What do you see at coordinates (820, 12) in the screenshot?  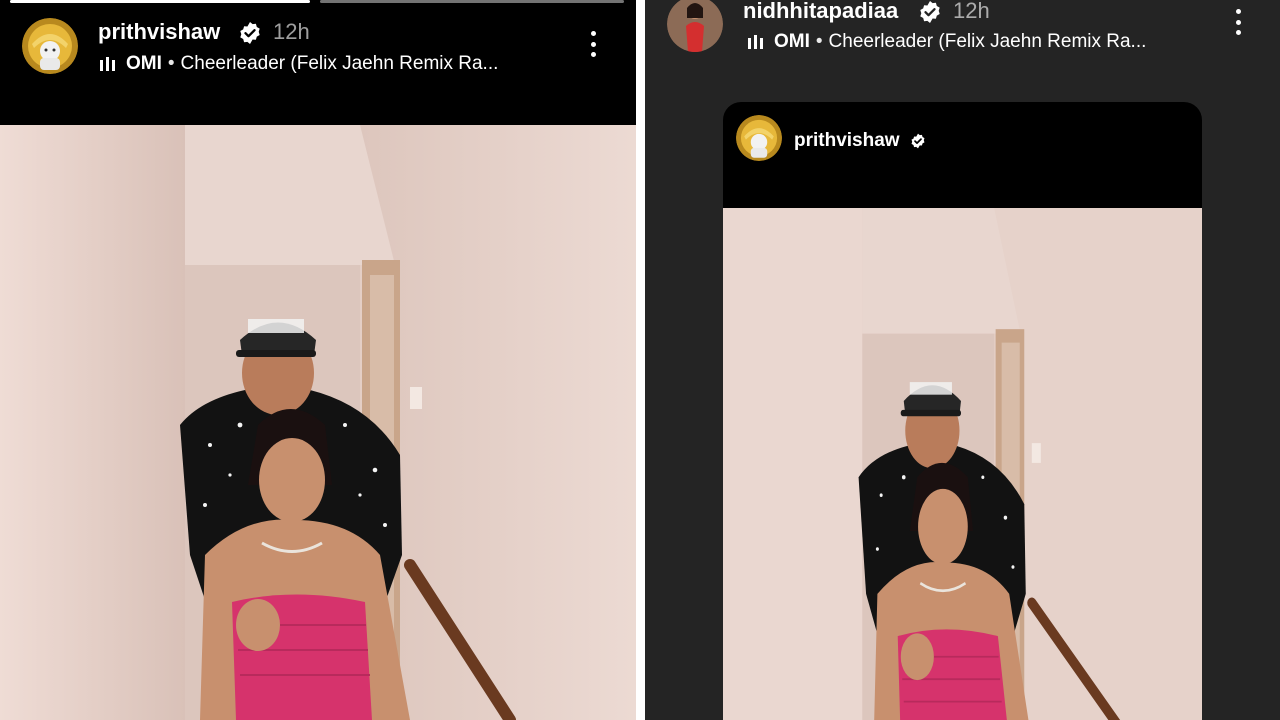 I see `story-username: nidhhitapadiaa` at bounding box center [820, 12].